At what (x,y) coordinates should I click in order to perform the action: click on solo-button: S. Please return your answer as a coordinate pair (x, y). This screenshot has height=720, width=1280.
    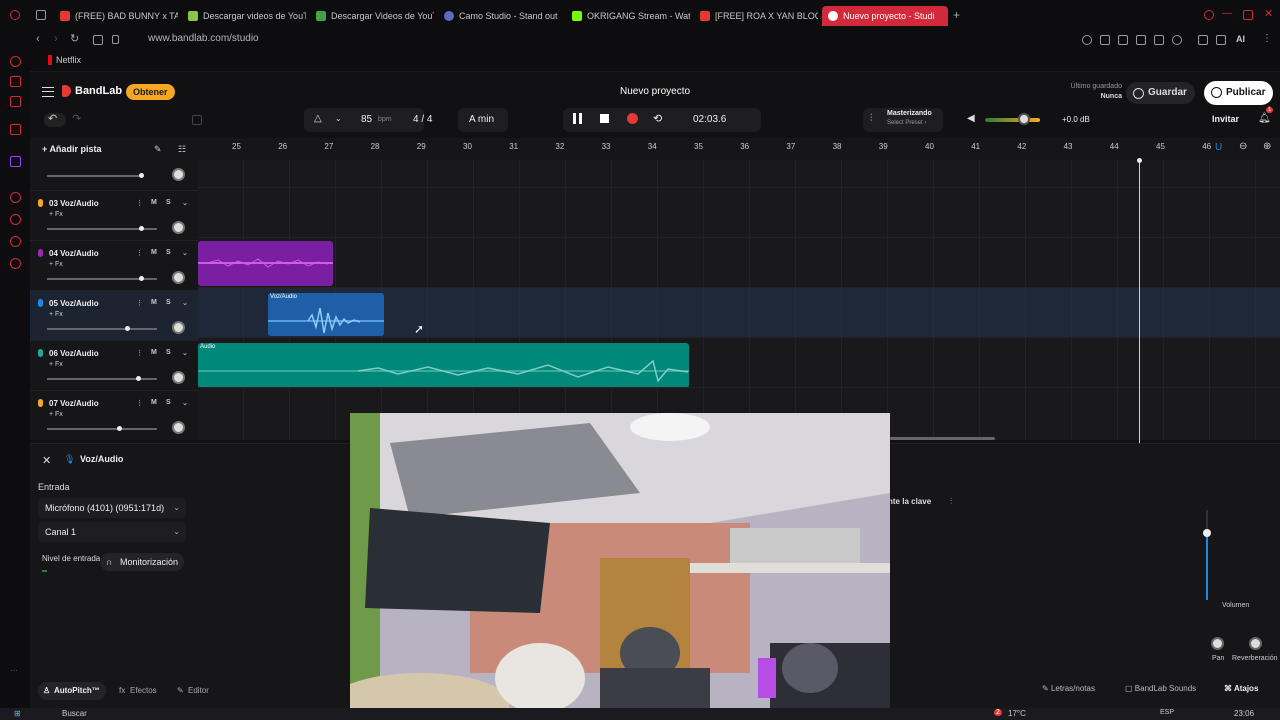
    Looking at the image, I should click on (168, 302).